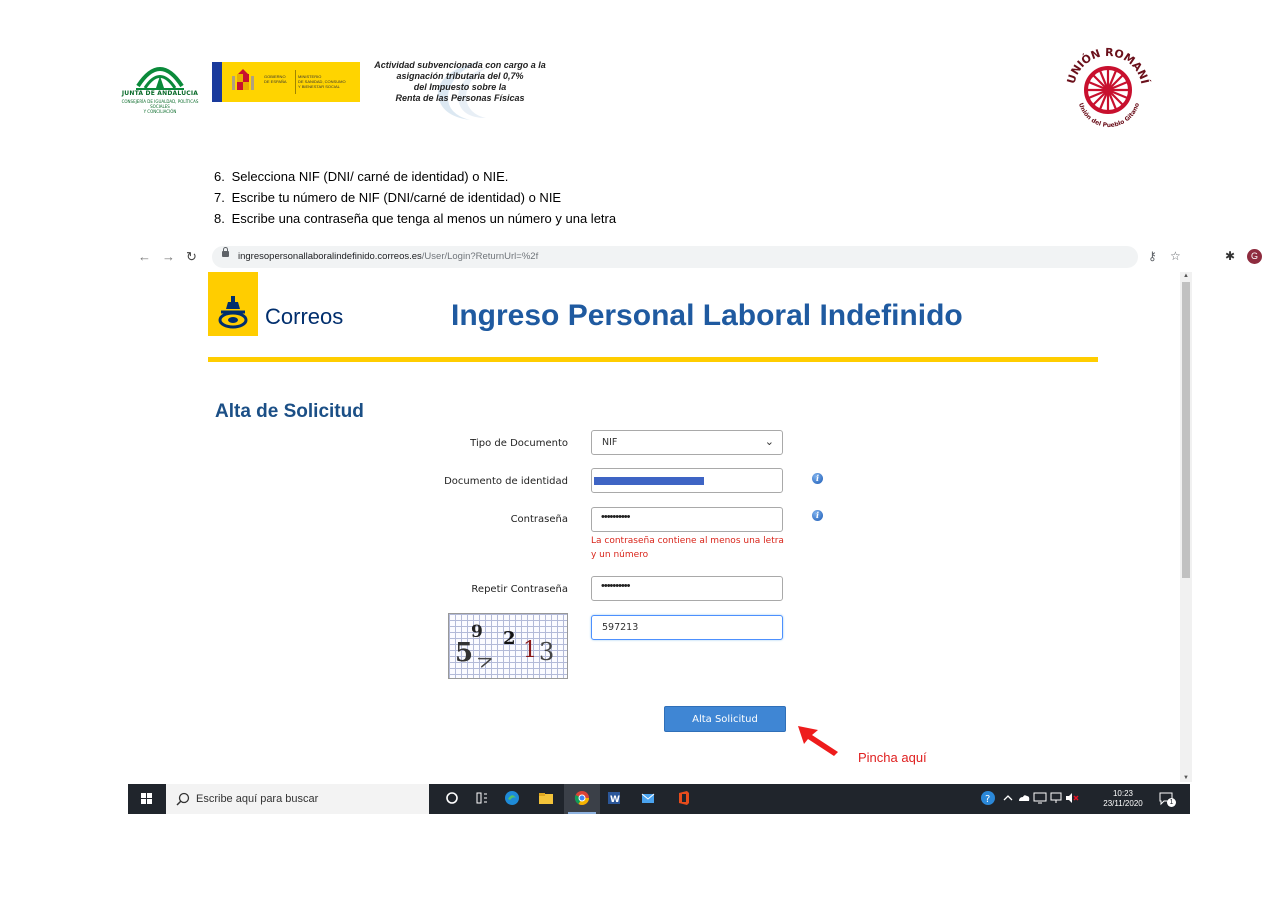  I want to click on junta-label: JUNTA DE ANDALUCIA, so click(160, 93).